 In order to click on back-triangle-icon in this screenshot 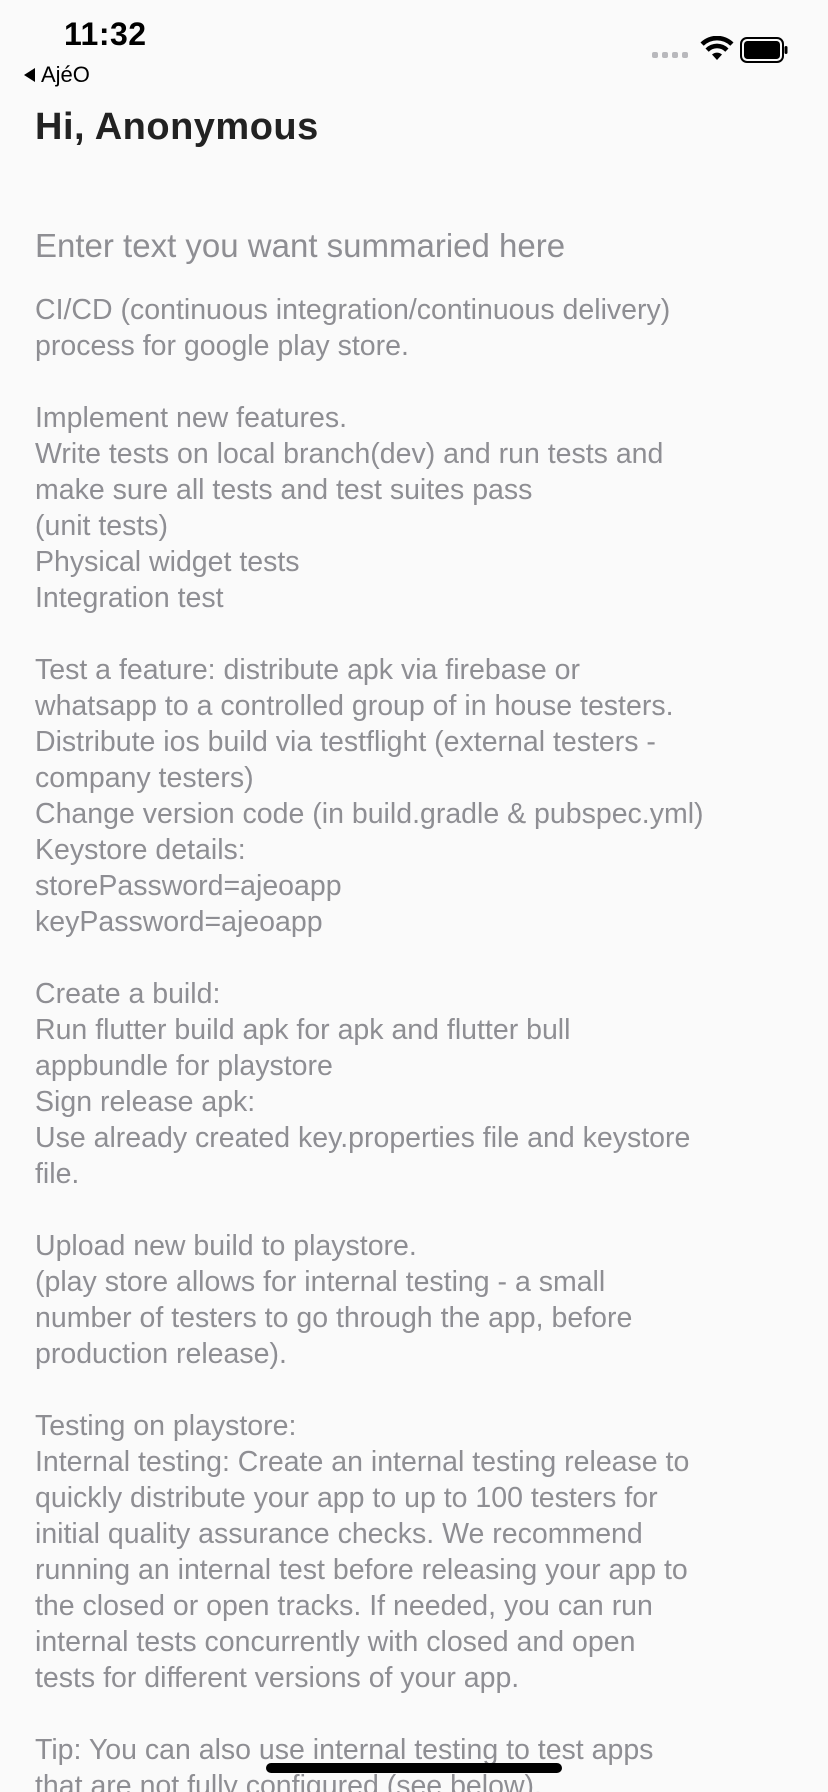, I will do `click(29, 75)`.